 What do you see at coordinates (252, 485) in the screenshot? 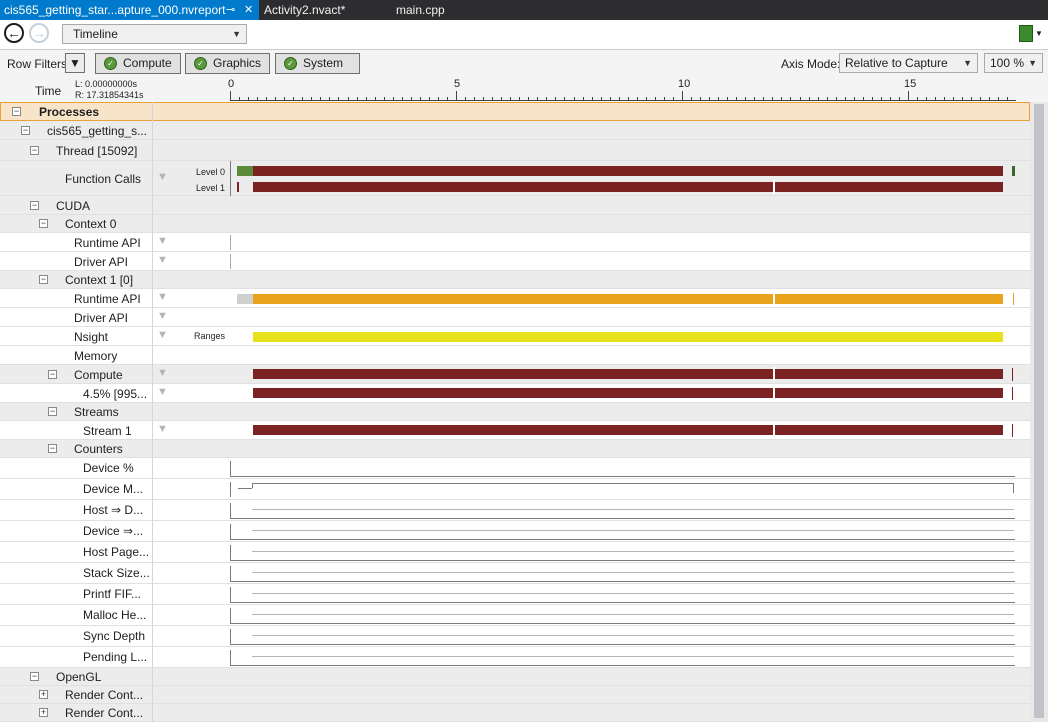
I see `counter-step` at bounding box center [252, 485].